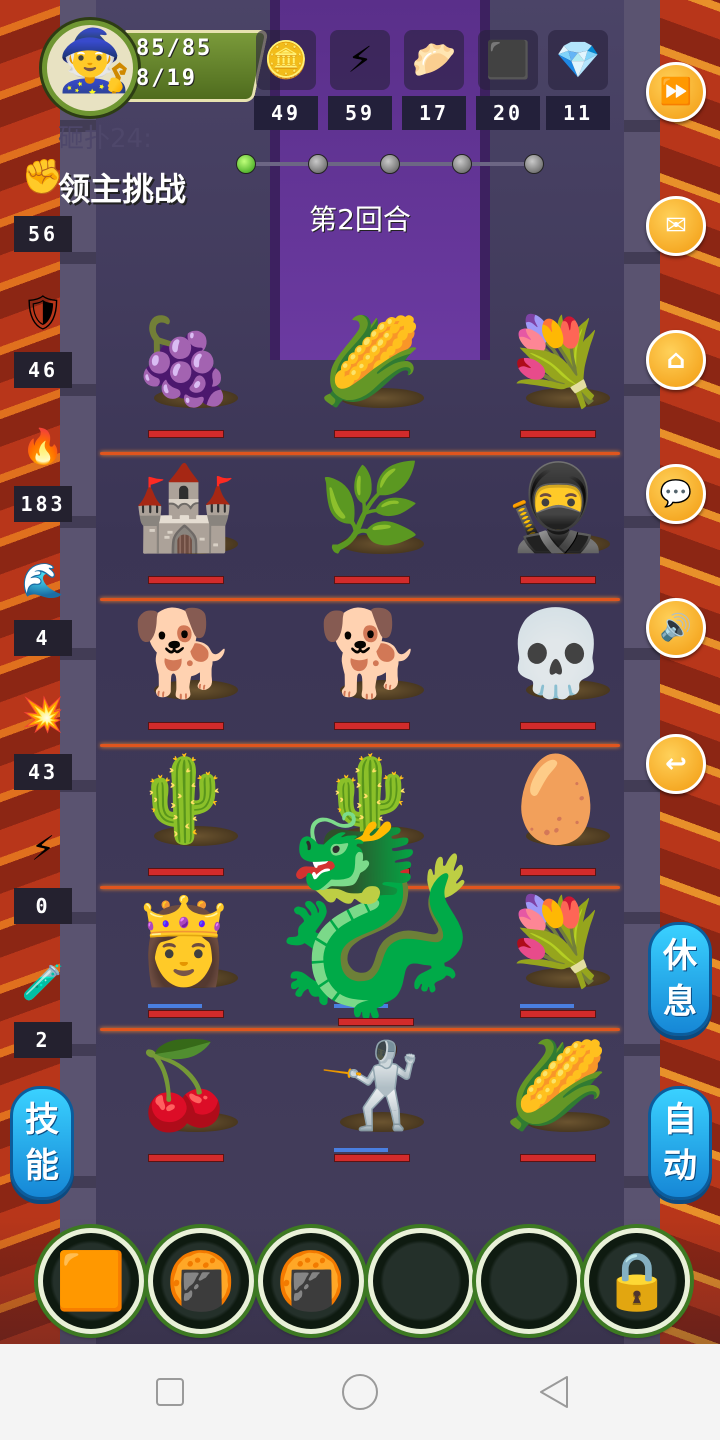 This screenshot has width=720, height=1440. Describe the element at coordinates (43, 879) in the screenshot. I see `stat-item: ⚡ 0` at that location.